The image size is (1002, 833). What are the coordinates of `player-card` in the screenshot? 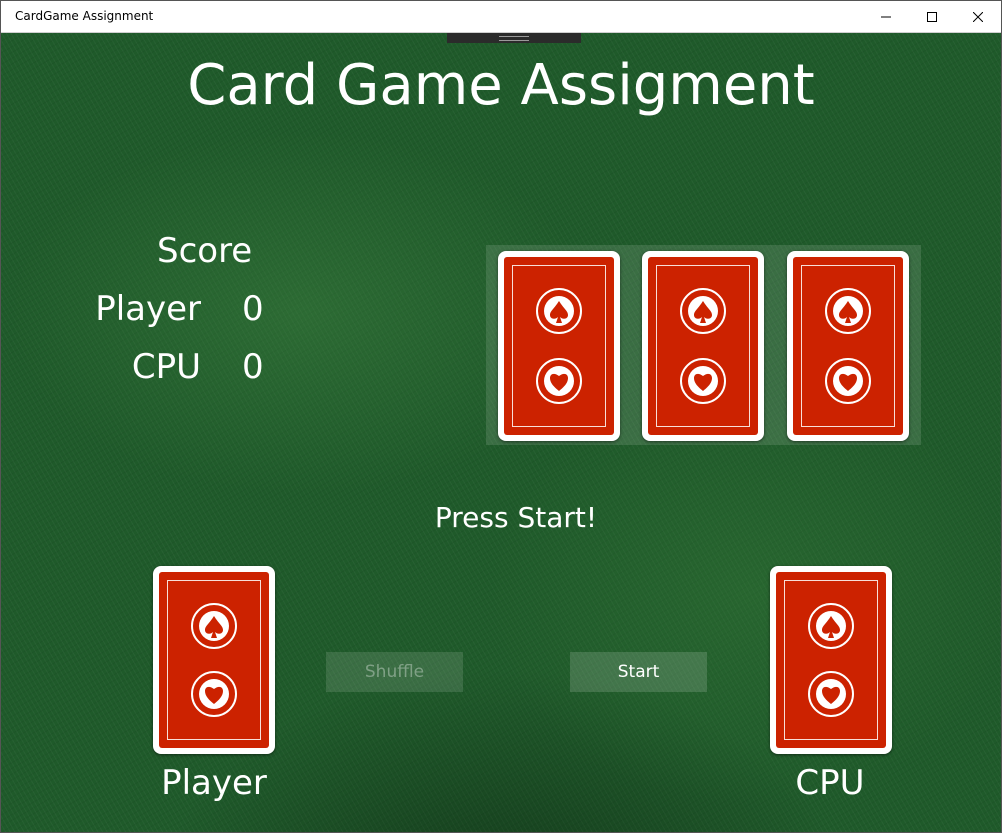 It's located at (214, 660).